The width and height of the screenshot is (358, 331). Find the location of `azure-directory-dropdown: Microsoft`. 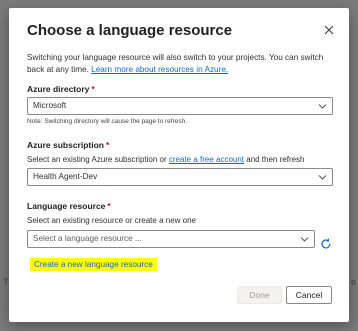

azure-directory-dropdown: Microsoft is located at coordinates (180, 106).